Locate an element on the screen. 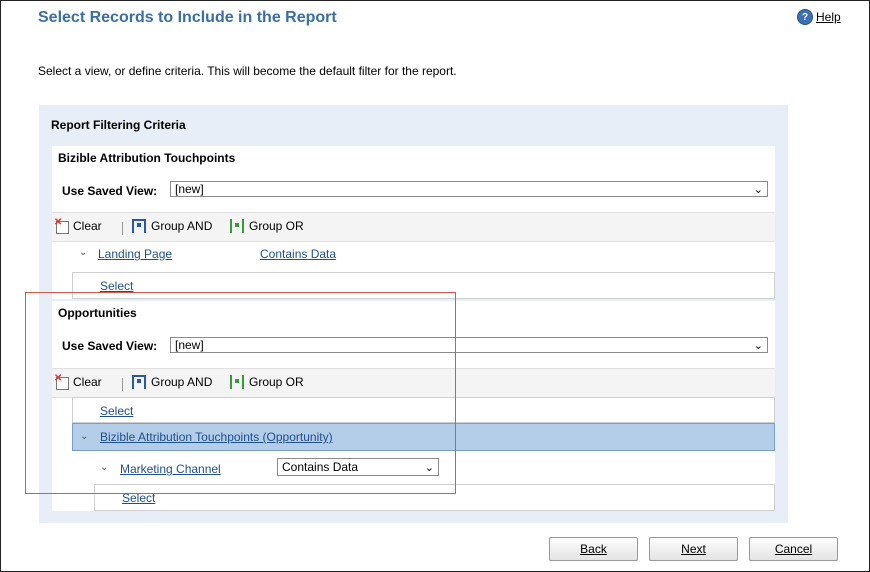 Image resolution: width=870 pixels, height=572 pixels. page-title: Select Records to Include in the Report is located at coordinates (187, 17).